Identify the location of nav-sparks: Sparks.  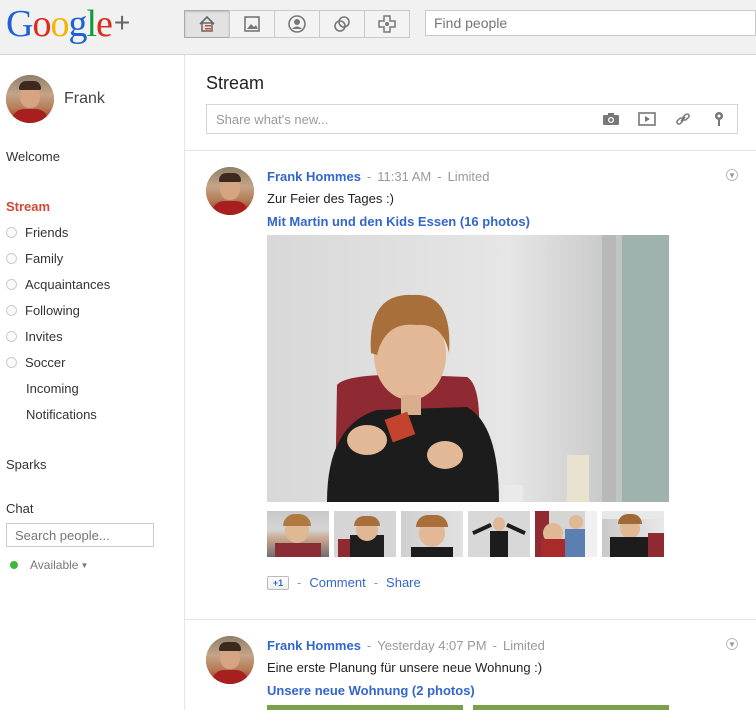
(26, 464).